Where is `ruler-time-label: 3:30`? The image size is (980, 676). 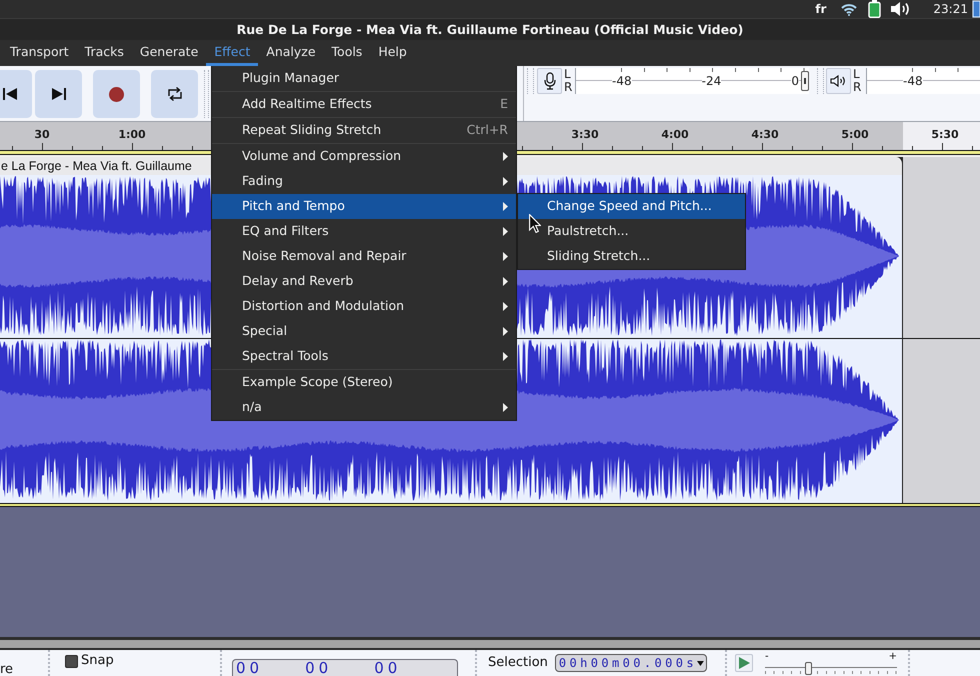 ruler-time-label: 3:30 is located at coordinates (585, 135).